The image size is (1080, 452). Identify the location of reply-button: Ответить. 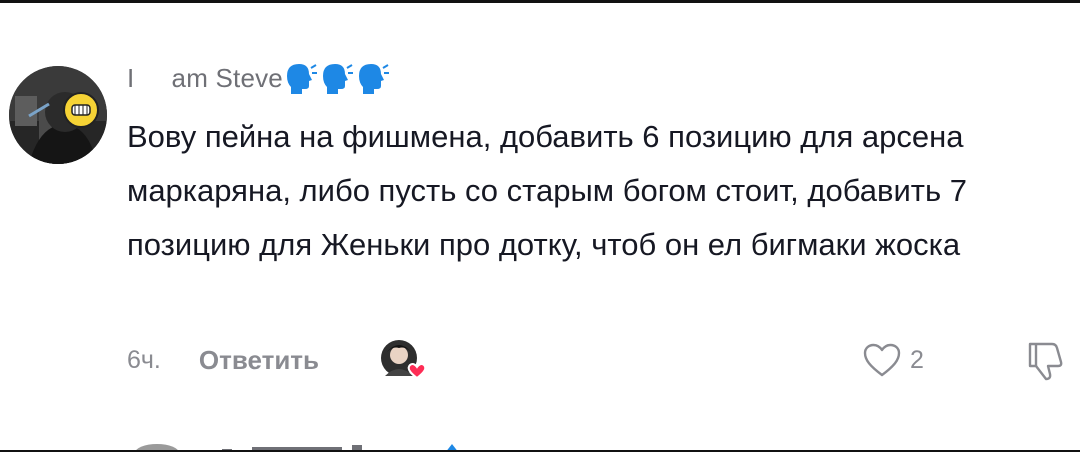
(259, 360).